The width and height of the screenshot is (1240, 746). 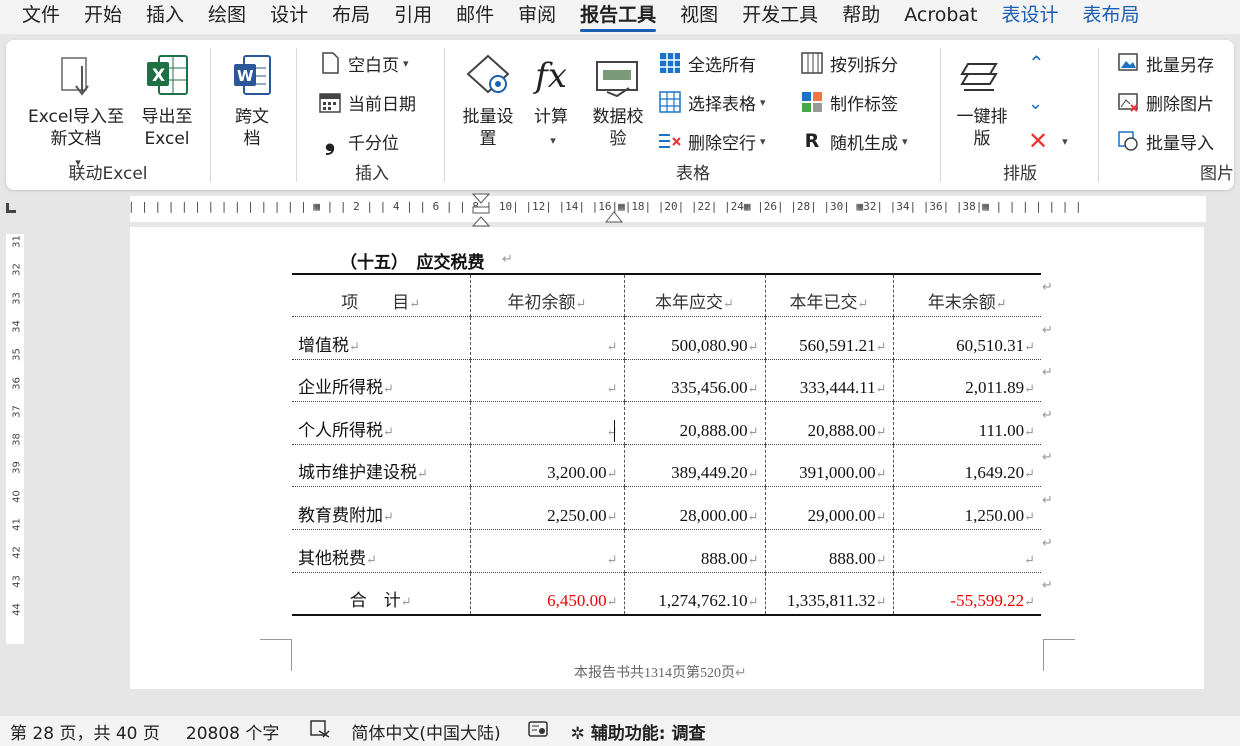 What do you see at coordinates (967, 508) in the screenshot?
I see `table-cell: 1,250.00↵` at bounding box center [967, 508].